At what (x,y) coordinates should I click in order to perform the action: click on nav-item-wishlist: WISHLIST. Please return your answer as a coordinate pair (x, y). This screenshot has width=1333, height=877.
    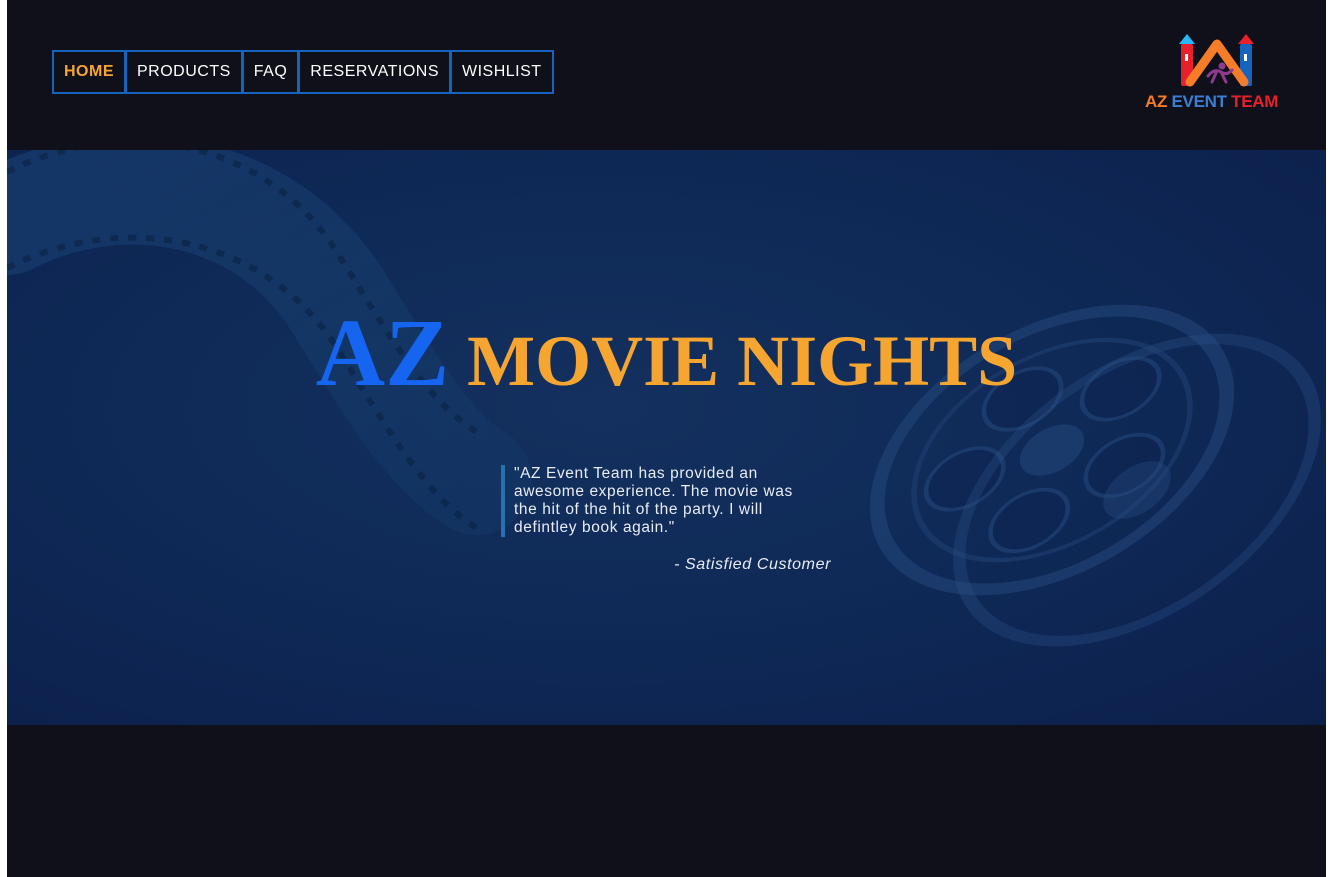
    Looking at the image, I should click on (502, 72).